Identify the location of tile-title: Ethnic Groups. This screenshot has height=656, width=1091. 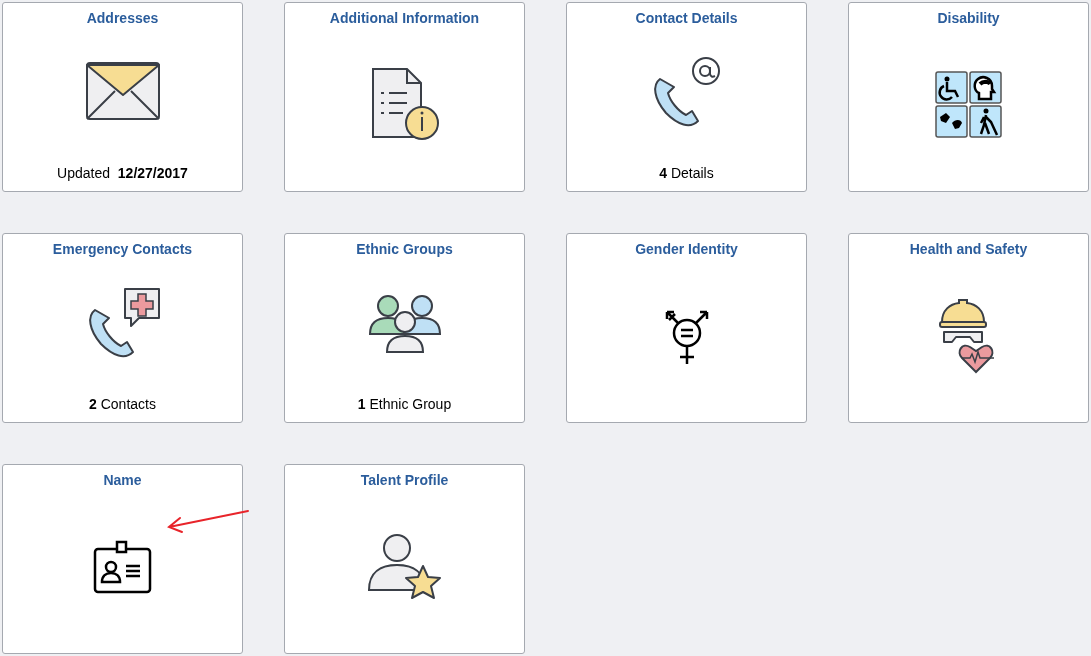
(404, 249).